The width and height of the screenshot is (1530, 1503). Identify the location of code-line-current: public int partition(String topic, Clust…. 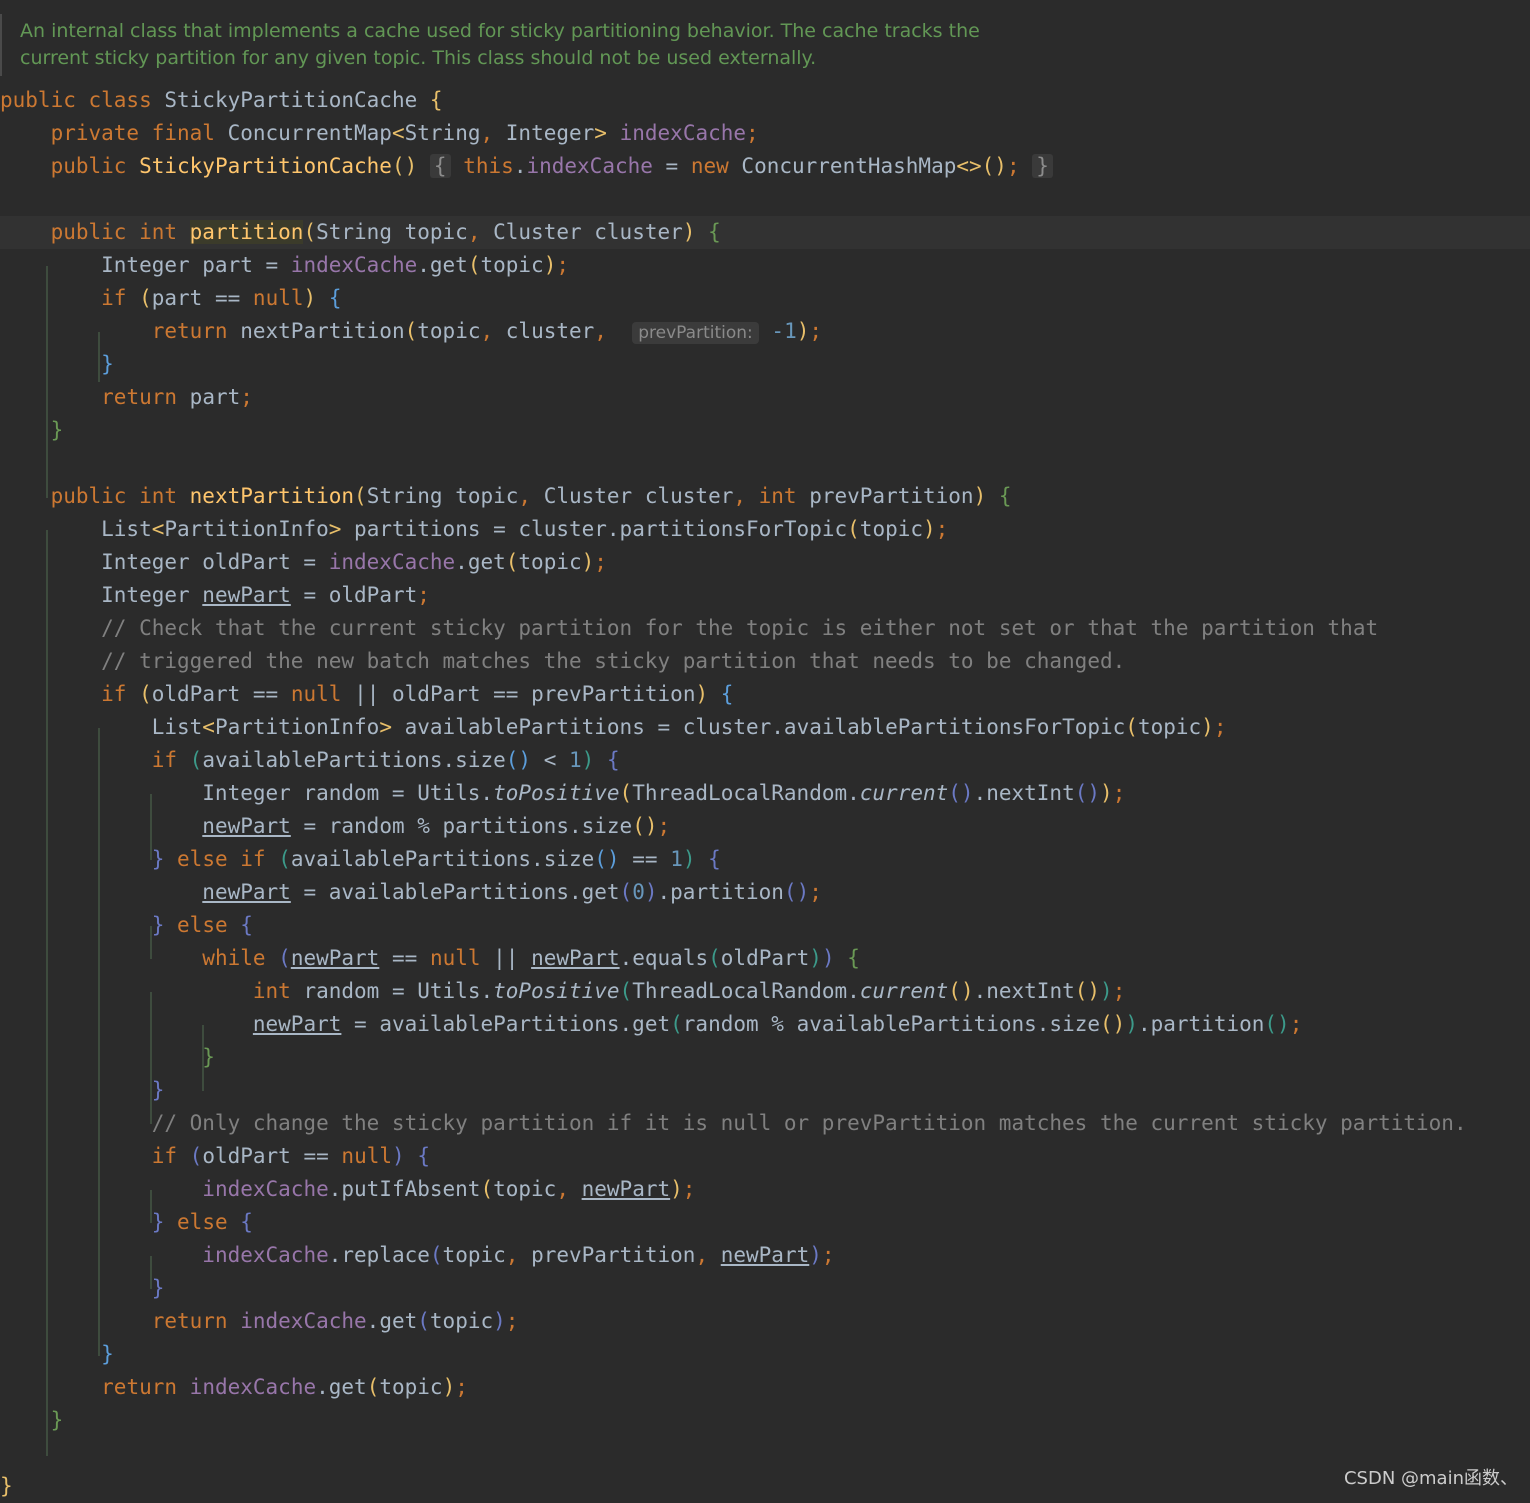
(765, 232).